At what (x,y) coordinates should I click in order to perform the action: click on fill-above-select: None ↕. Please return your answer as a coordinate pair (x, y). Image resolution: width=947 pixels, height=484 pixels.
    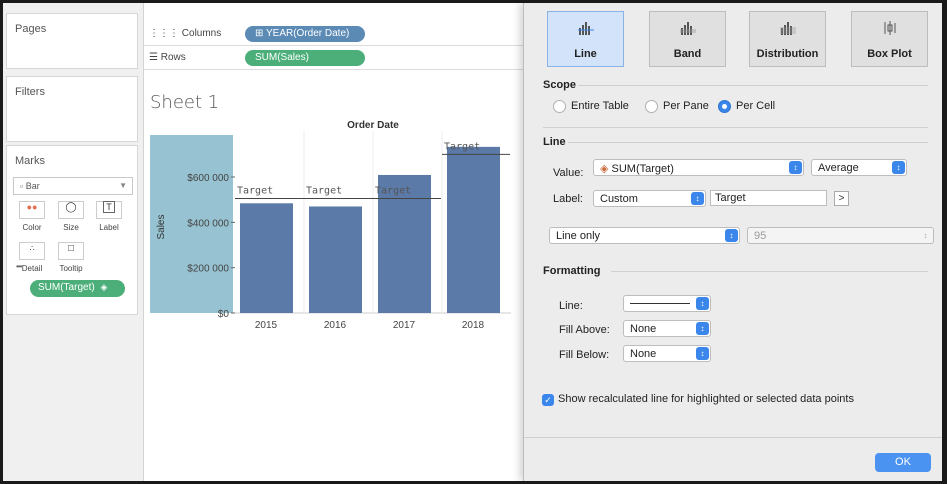
    Looking at the image, I should click on (667, 328).